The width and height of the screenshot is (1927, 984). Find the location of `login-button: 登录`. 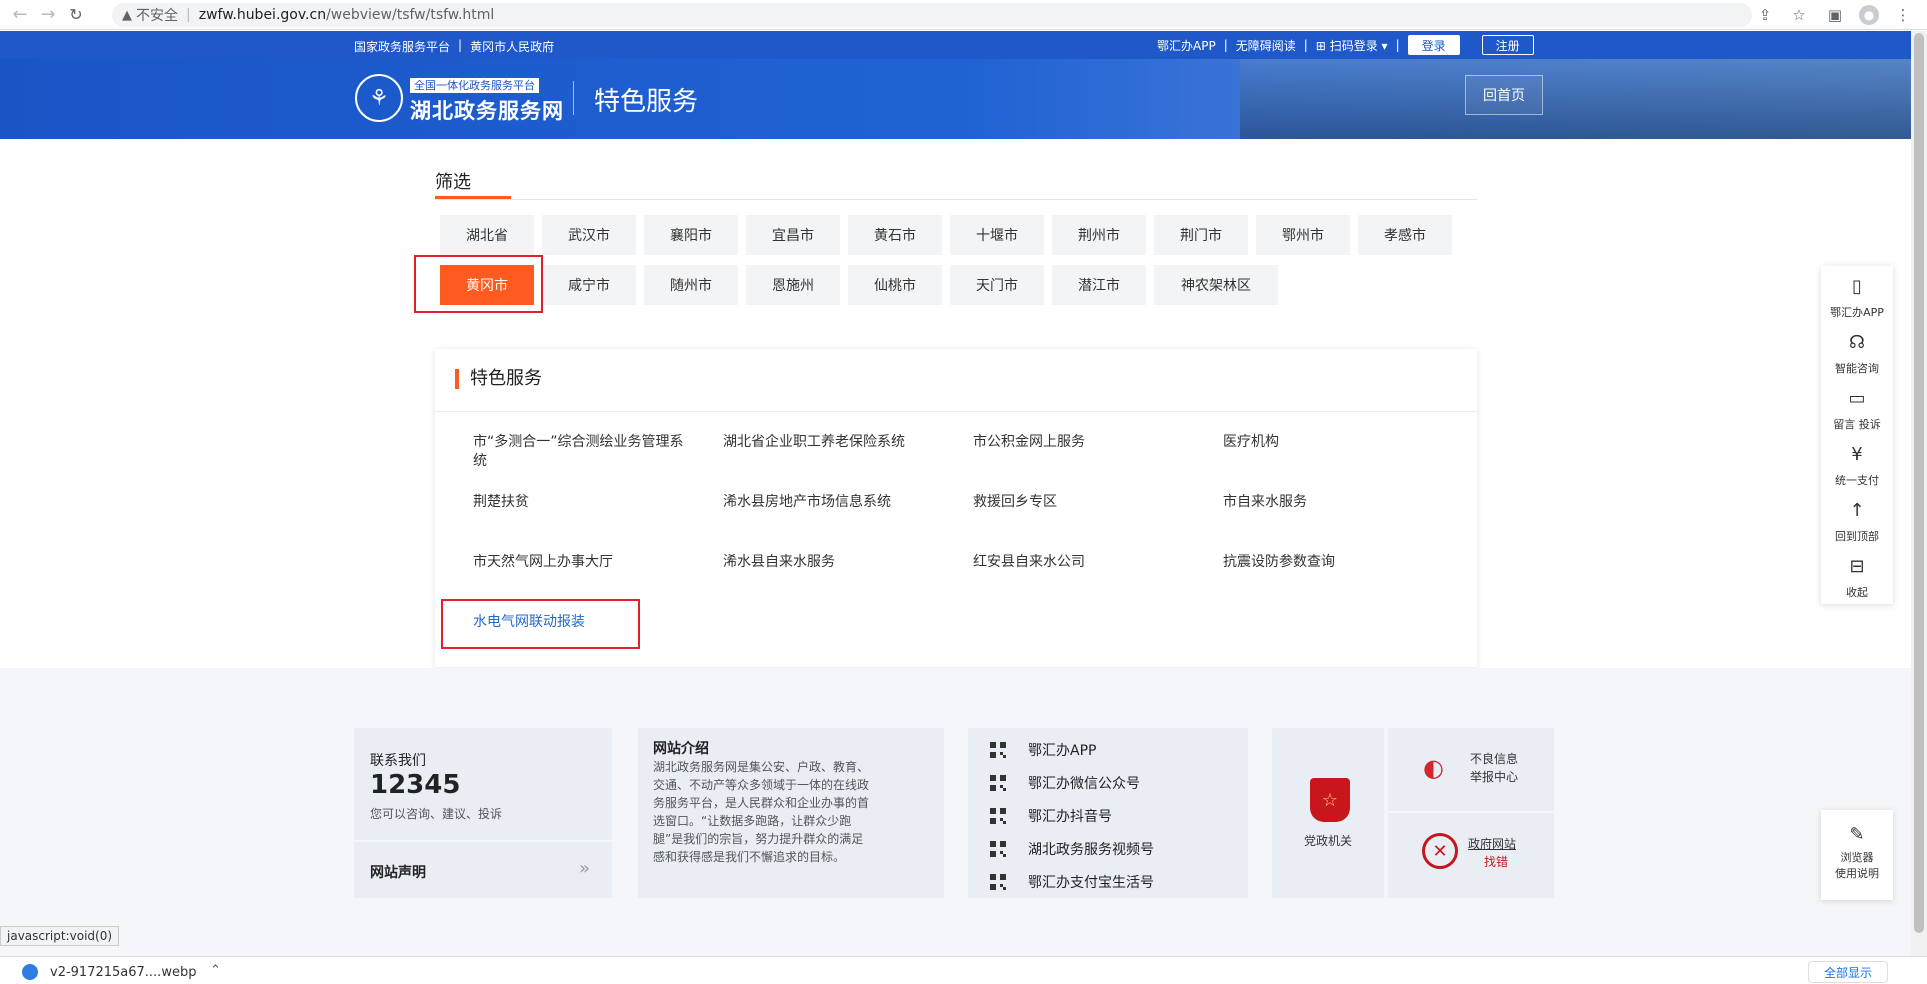

login-button: 登录 is located at coordinates (1433, 45).